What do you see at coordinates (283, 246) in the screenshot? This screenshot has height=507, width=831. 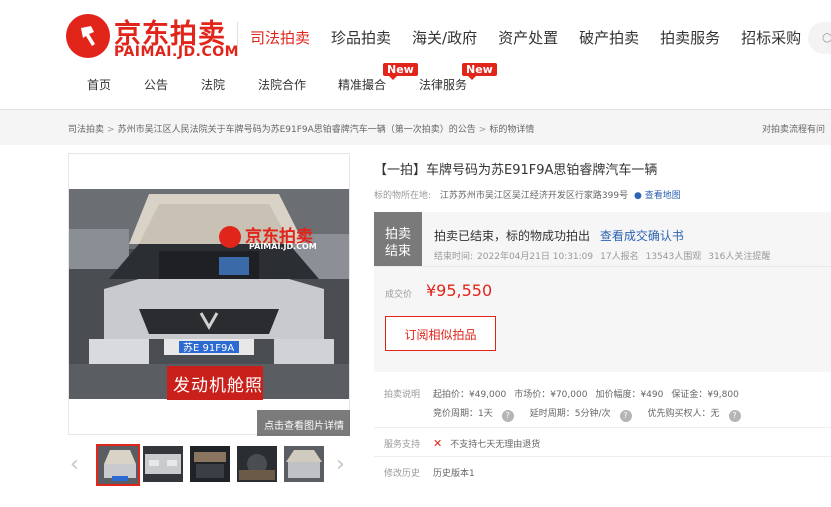 I see `watermark-url: PAIMAI.JD.COM` at bounding box center [283, 246].